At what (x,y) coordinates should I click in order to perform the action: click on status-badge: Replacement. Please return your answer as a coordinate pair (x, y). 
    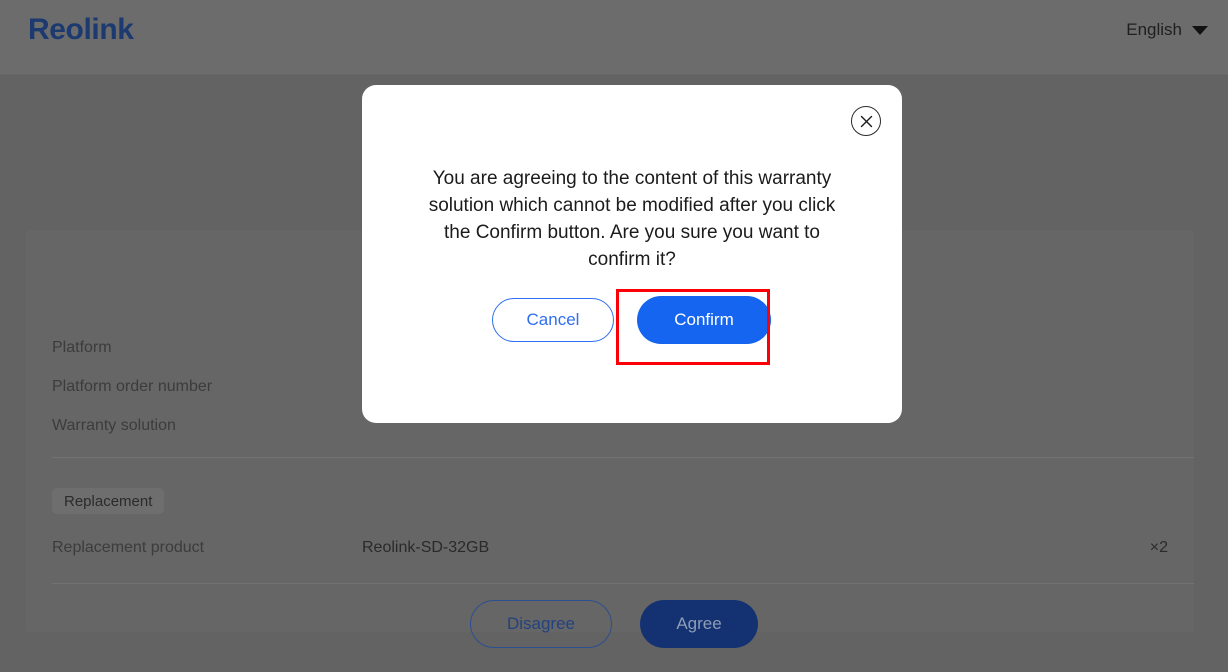
    Looking at the image, I should click on (108, 501).